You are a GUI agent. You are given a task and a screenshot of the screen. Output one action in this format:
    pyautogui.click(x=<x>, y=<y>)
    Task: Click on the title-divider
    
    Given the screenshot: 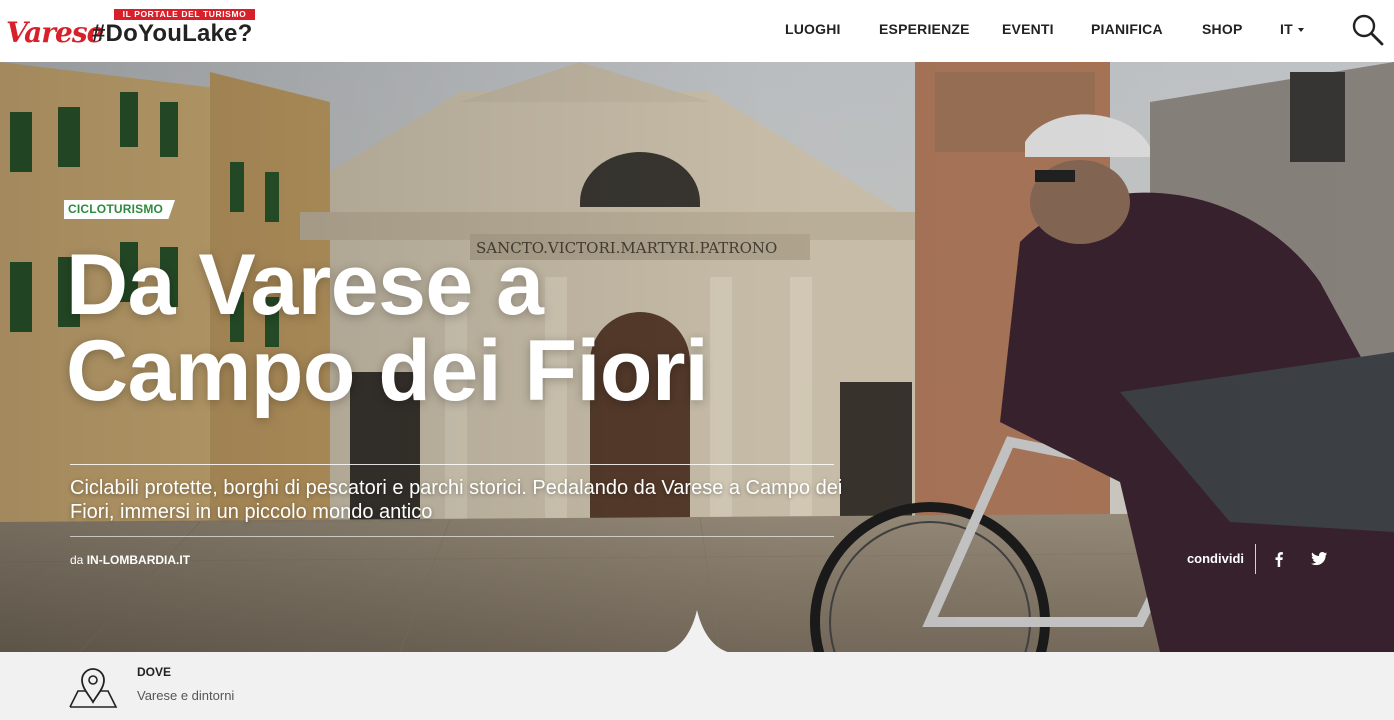 What is the action you would take?
    pyautogui.click(x=452, y=464)
    